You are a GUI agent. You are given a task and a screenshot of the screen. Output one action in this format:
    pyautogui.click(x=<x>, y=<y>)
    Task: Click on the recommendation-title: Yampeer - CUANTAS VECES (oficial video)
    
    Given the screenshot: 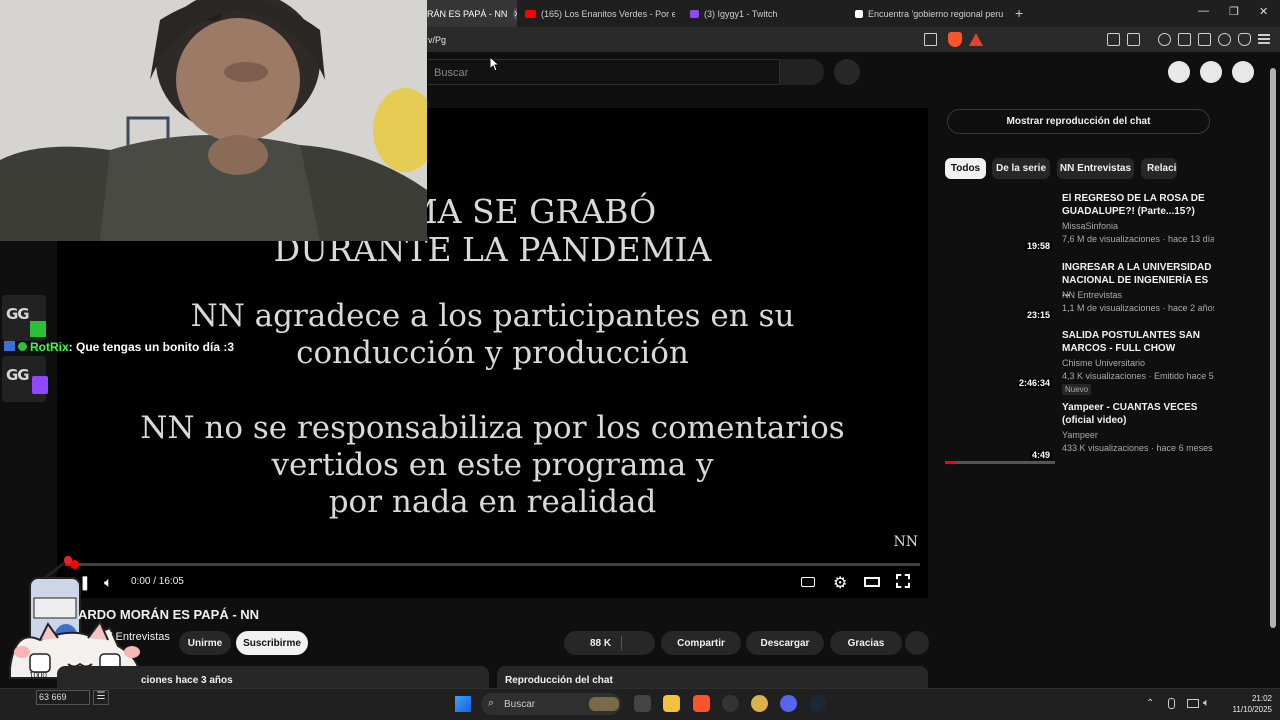 What is the action you would take?
    pyautogui.click(x=1138, y=414)
    